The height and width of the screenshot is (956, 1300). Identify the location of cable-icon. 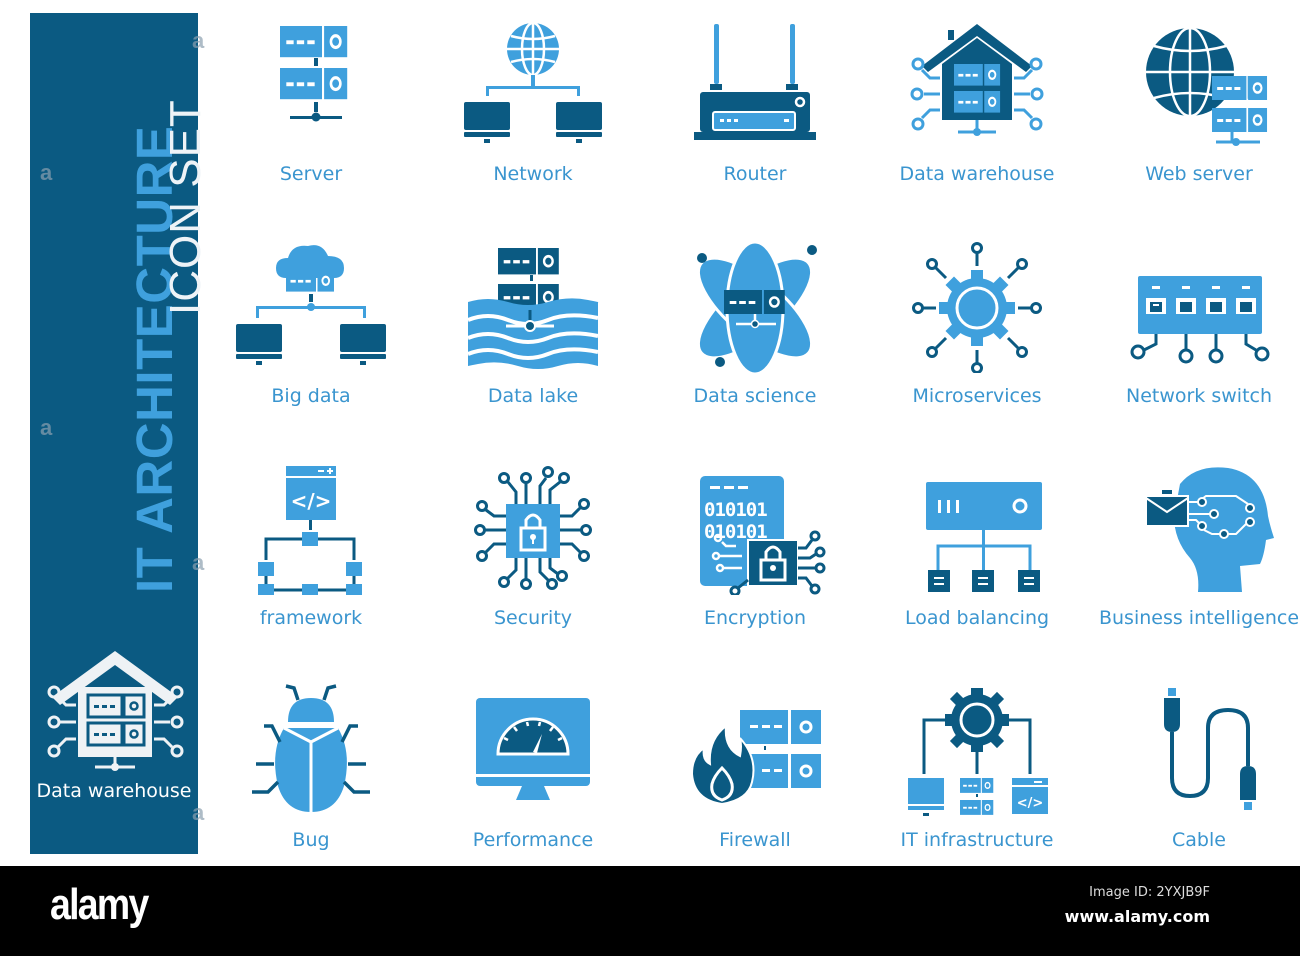
(1210, 749).